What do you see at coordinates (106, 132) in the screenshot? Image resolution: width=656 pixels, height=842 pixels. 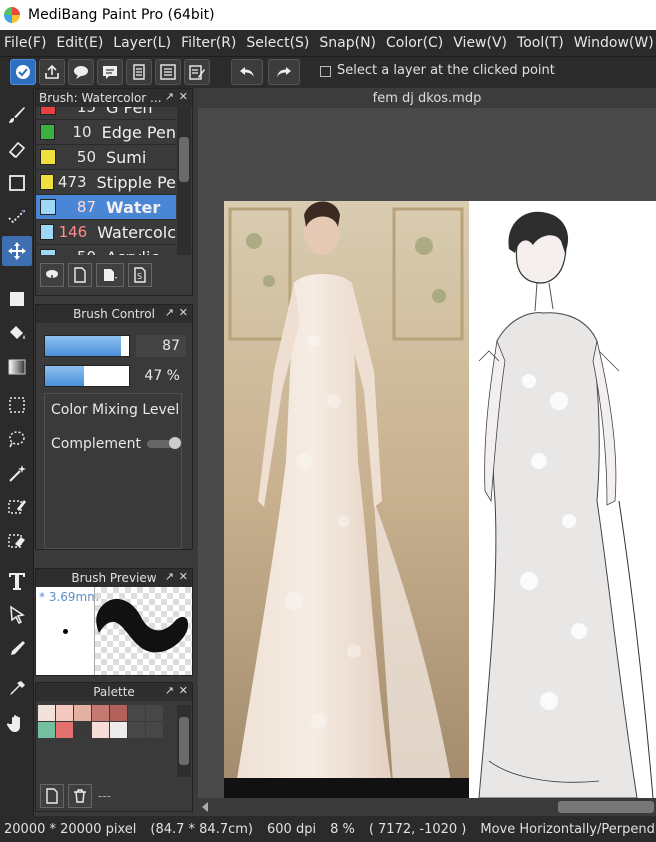 I see `brush-item: 10 Edge Pen` at bounding box center [106, 132].